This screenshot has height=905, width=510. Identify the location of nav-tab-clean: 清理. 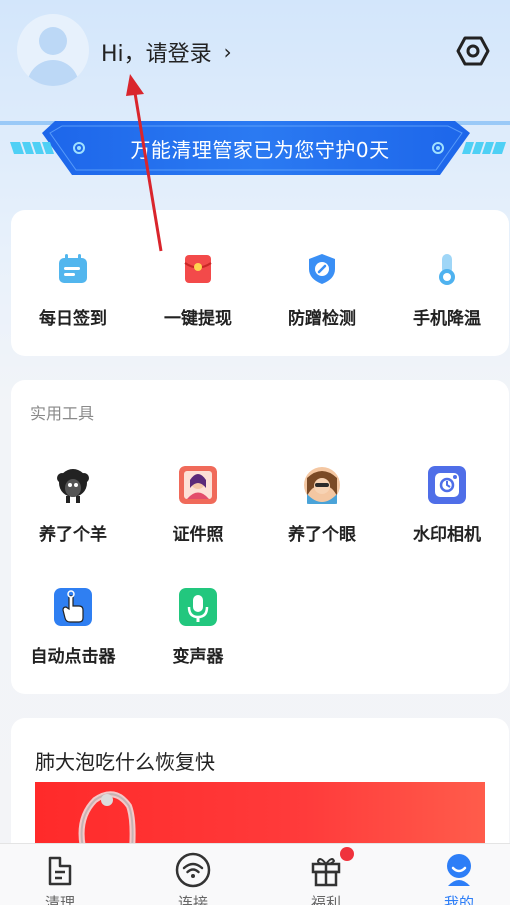
(60, 874).